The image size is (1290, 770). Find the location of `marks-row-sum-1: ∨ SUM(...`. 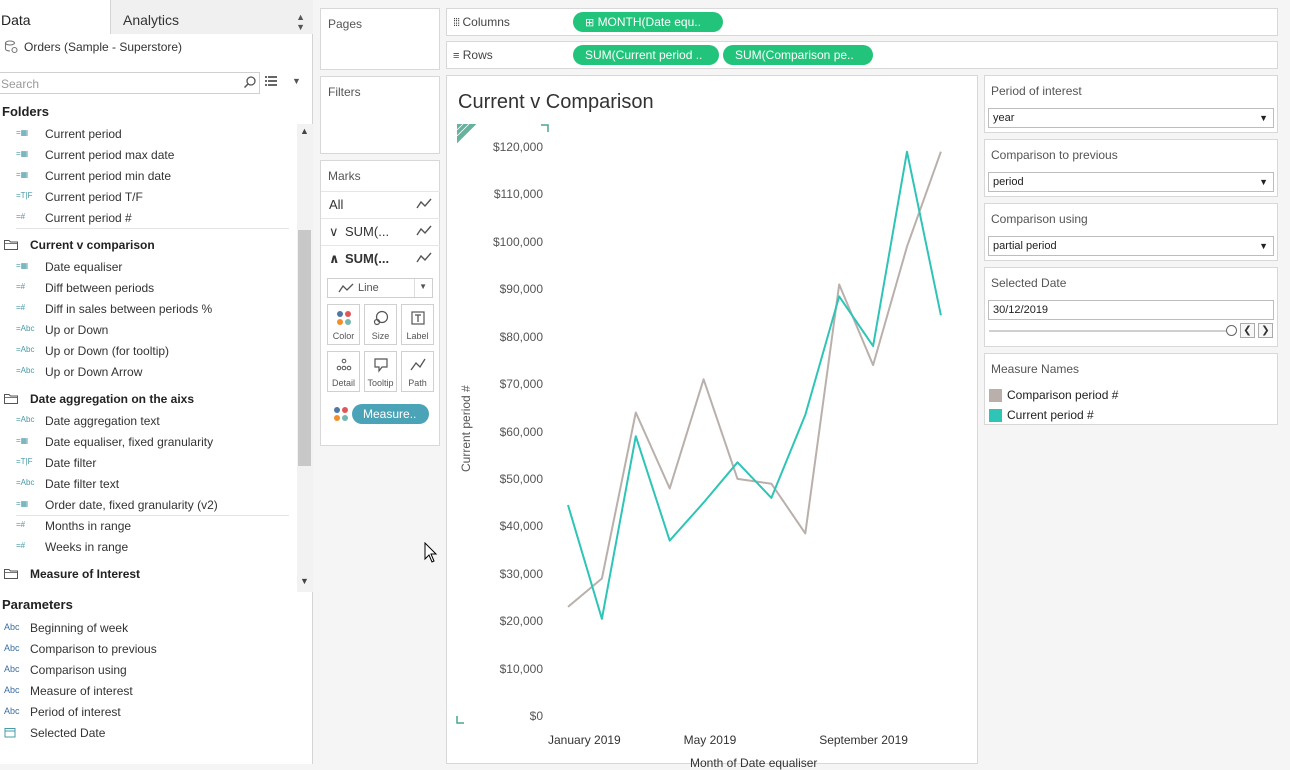

marks-row-sum-1: ∨ SUM(... is located at coordinates (380, 231).